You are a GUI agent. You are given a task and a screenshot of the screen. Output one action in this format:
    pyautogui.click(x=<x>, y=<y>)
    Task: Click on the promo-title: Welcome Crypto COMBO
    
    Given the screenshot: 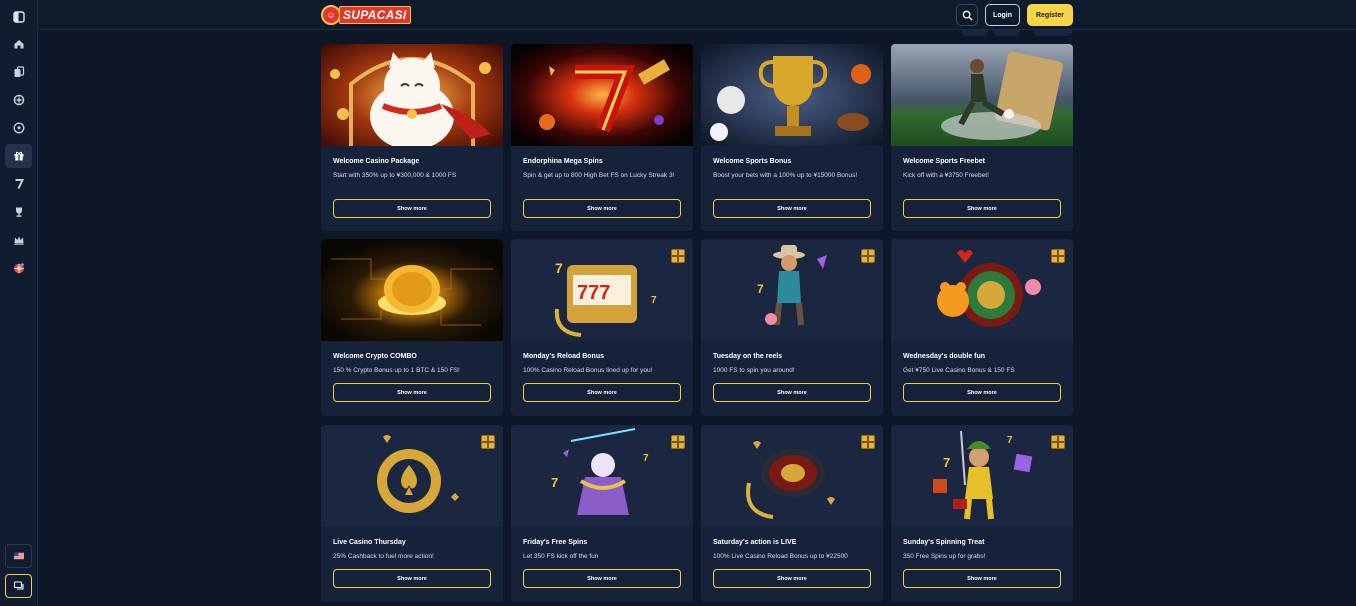 What is the action you would take?
    pyautogui.click(x=375, y=356)
    